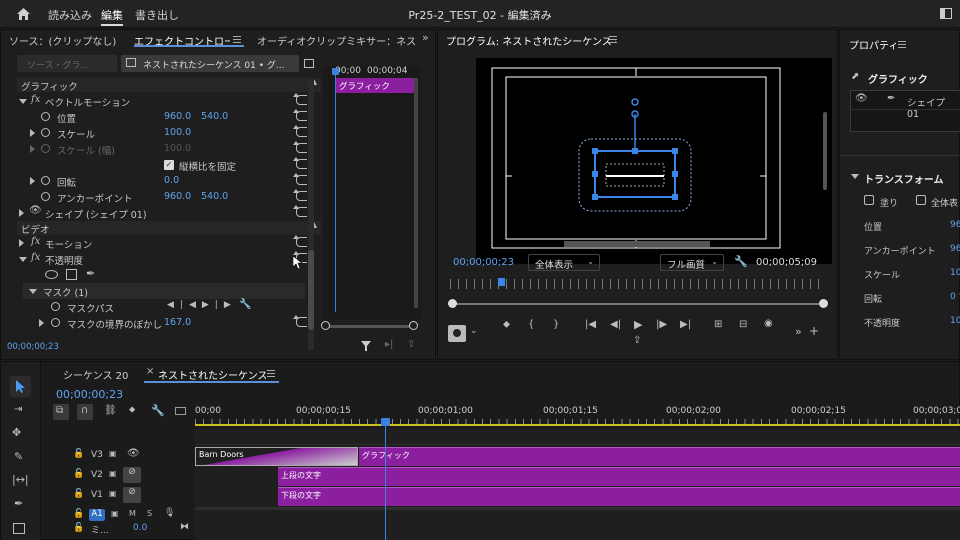  What do you see at coordinates (157, 259) in the screenshot?
I see `row-opacity: fx 不透明度` at bounding box center [157, 259].